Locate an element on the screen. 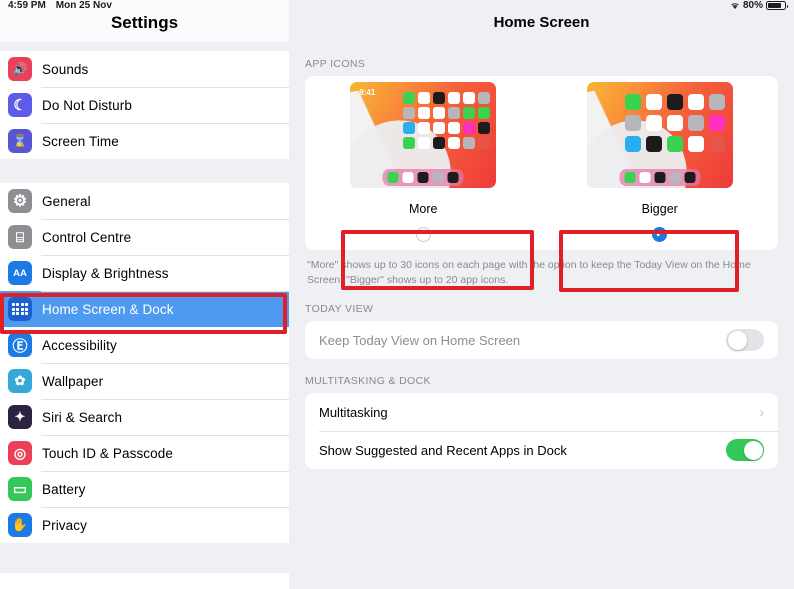 The image size is (794, 589). multitasking-section-header: MULTITASKING & DOCK is located at coordinates (368, 381).